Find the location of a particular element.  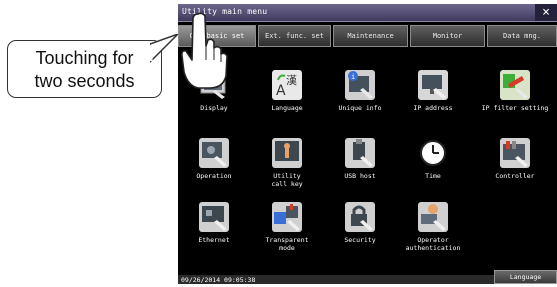

tab-maintenance: Maintenance is located at coordinates (370, 36).